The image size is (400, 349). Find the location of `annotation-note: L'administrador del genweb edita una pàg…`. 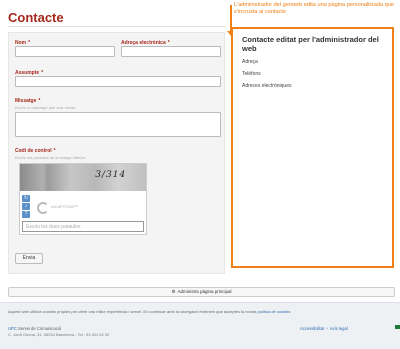

annotation-note: L'administrador del genweb edita una pàg… is located at coordinates (314, 8).